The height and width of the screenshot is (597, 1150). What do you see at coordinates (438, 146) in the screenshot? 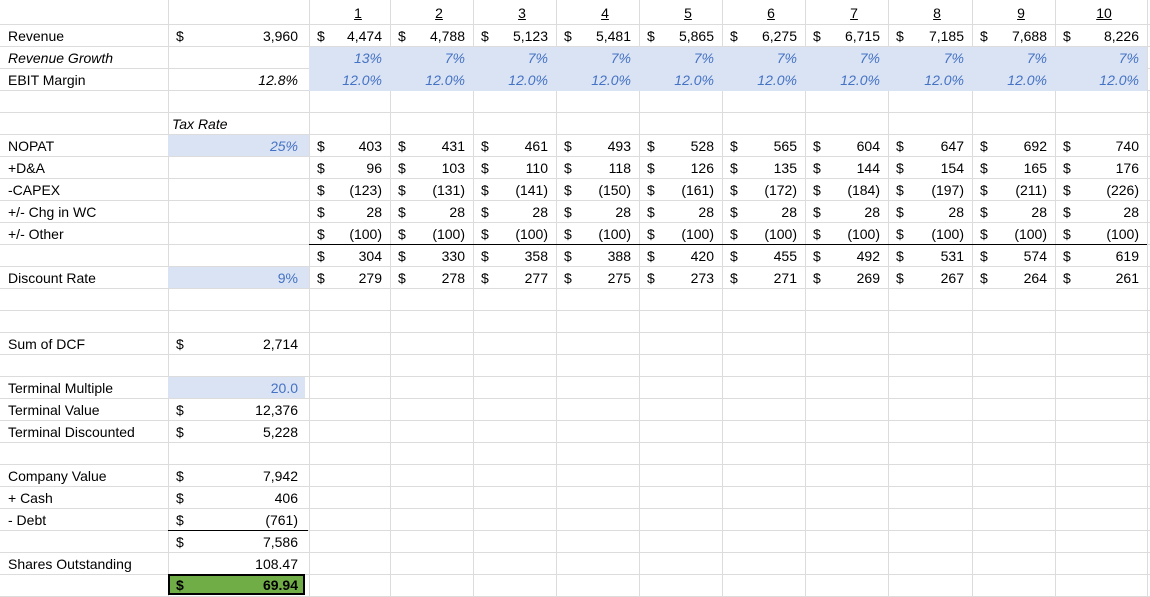
I see `cell-nopat: 431` at bounding box center [438, 146].